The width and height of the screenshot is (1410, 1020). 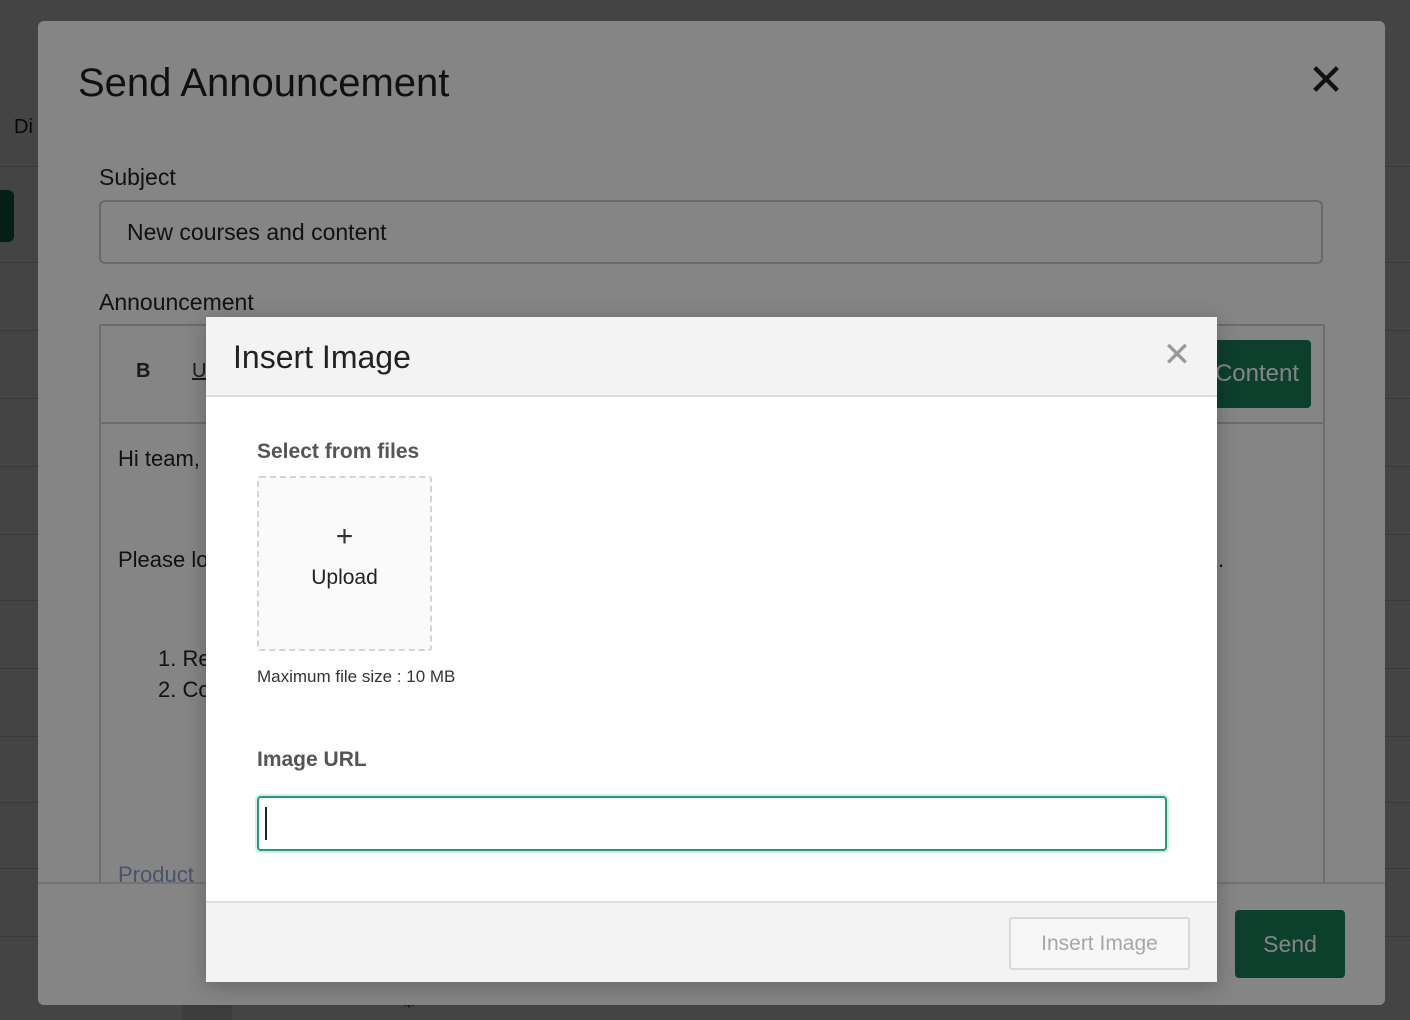 What do you see at coordinates (344, 563) in the screenshot?
I see `upload-button: + Upload` at bounding box center [344, 563].